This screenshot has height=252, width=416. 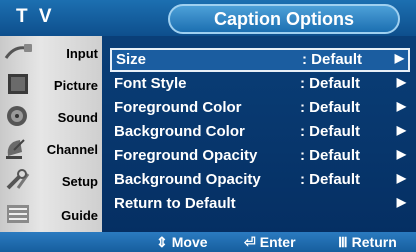 I want to click on menu-item-label: Background Color, so click(x=179, y=131).